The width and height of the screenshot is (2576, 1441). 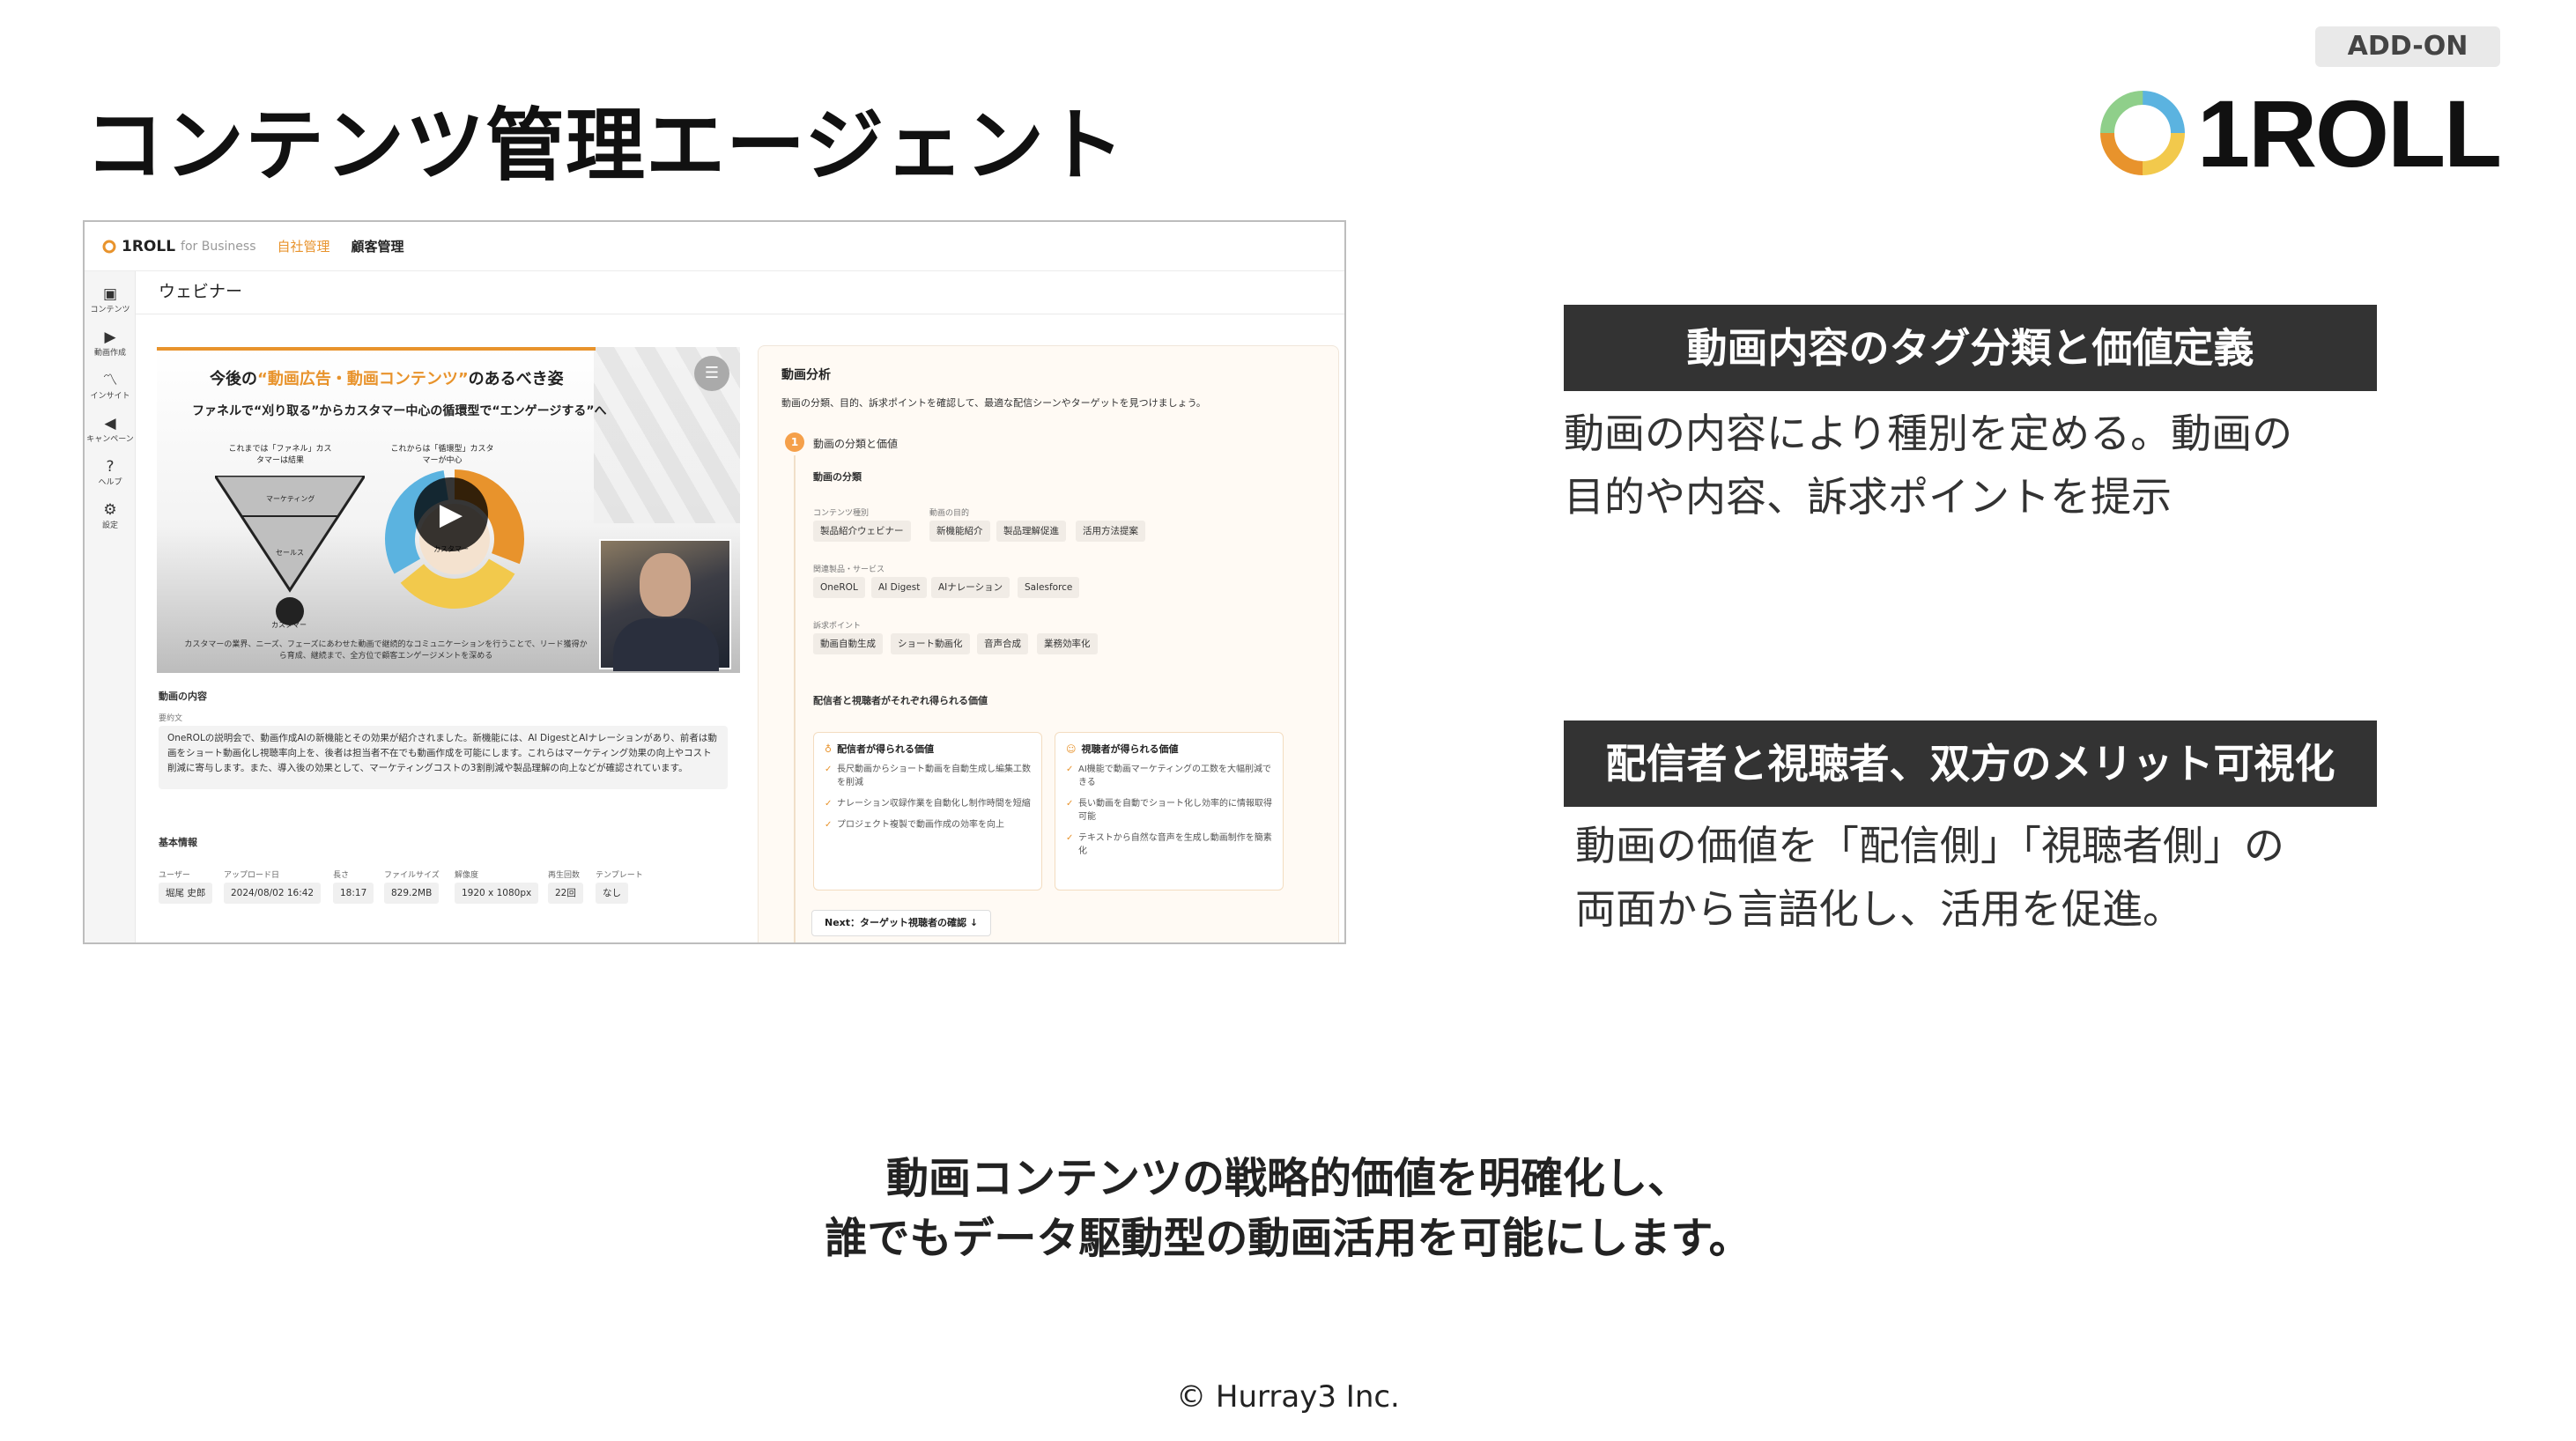 What do you see at coordinates (111, 429) in the screenshot?
I see `sidebar-item-campaign: ◀ キャンペーン` at bounding box center [111, 429].